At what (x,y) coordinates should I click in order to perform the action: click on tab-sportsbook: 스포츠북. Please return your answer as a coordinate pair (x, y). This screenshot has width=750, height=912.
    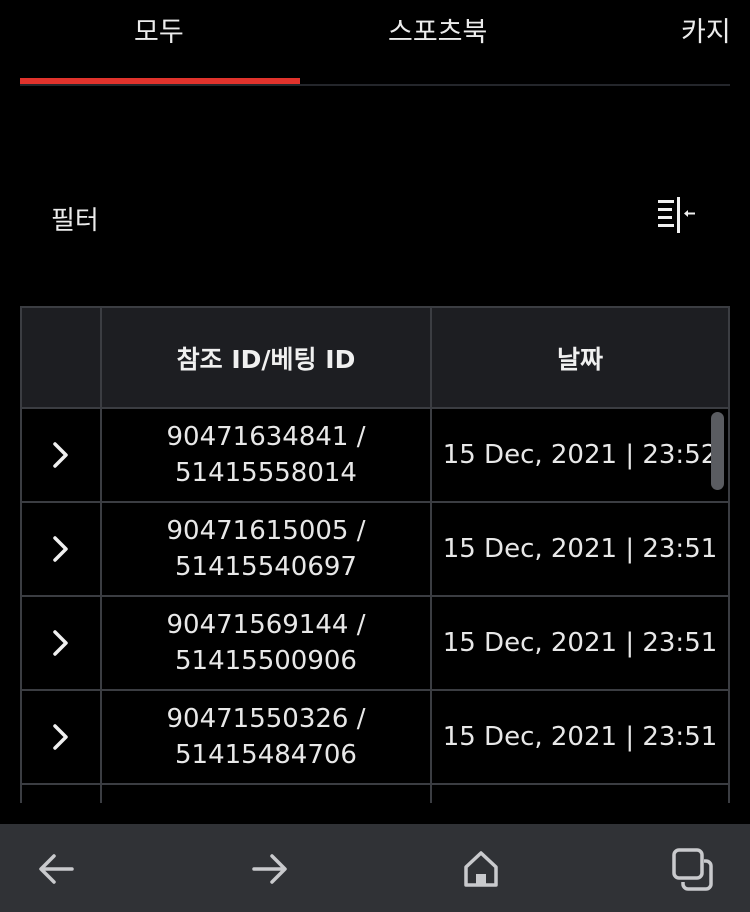
    Looking at the image, I should click on (437, 29).